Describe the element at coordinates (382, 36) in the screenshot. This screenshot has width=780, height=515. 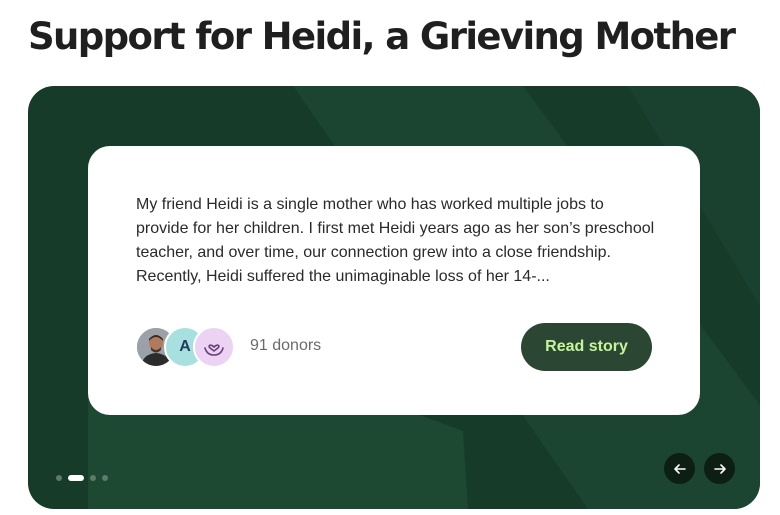
I see `page-title: Support for Heidi, a Grieving Mother` at that location.